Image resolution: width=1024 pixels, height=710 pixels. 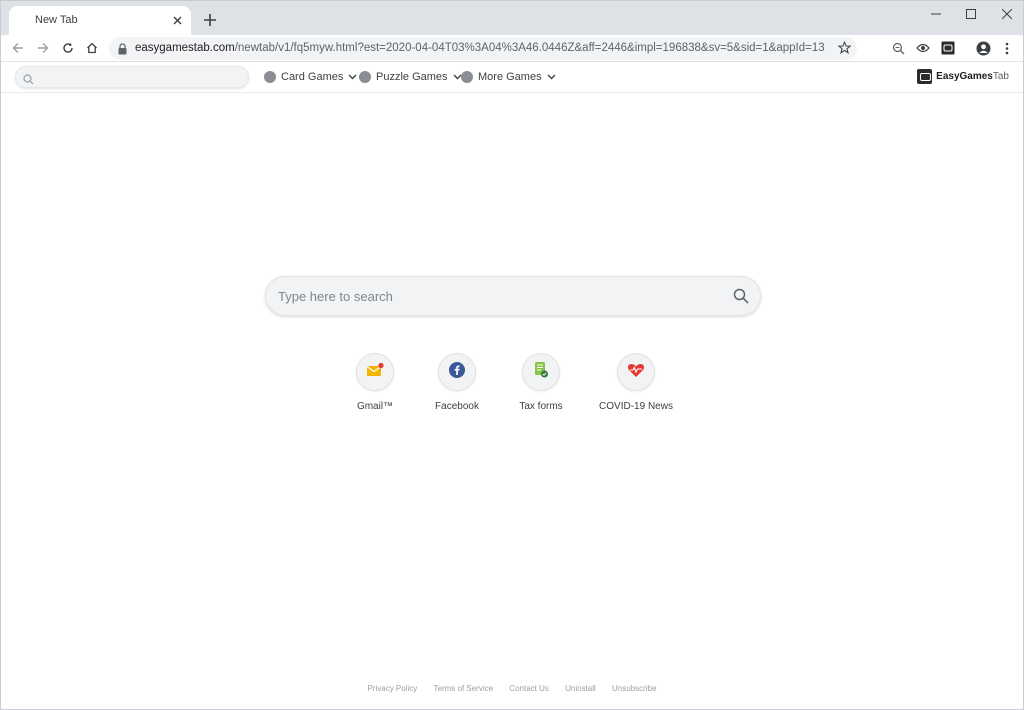 I want to click on shortcut-covid-news-tile, so click(x=636, y=372).